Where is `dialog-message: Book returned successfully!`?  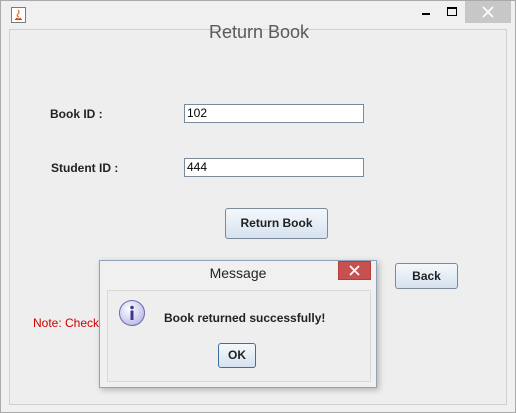
dialog-message: Book returned successfully! is located at coordinates (245, 318).